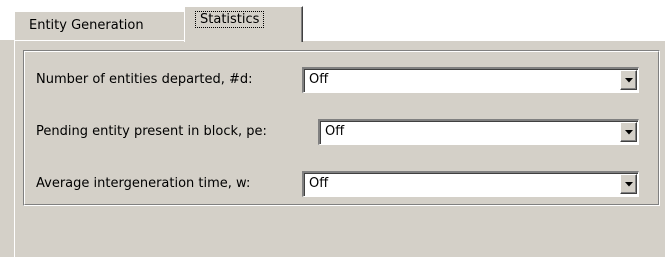  Describe the element at coordinates (151, 131) in the screenshot. I see `field-label: Pending entity present in block, pe:` at that location.